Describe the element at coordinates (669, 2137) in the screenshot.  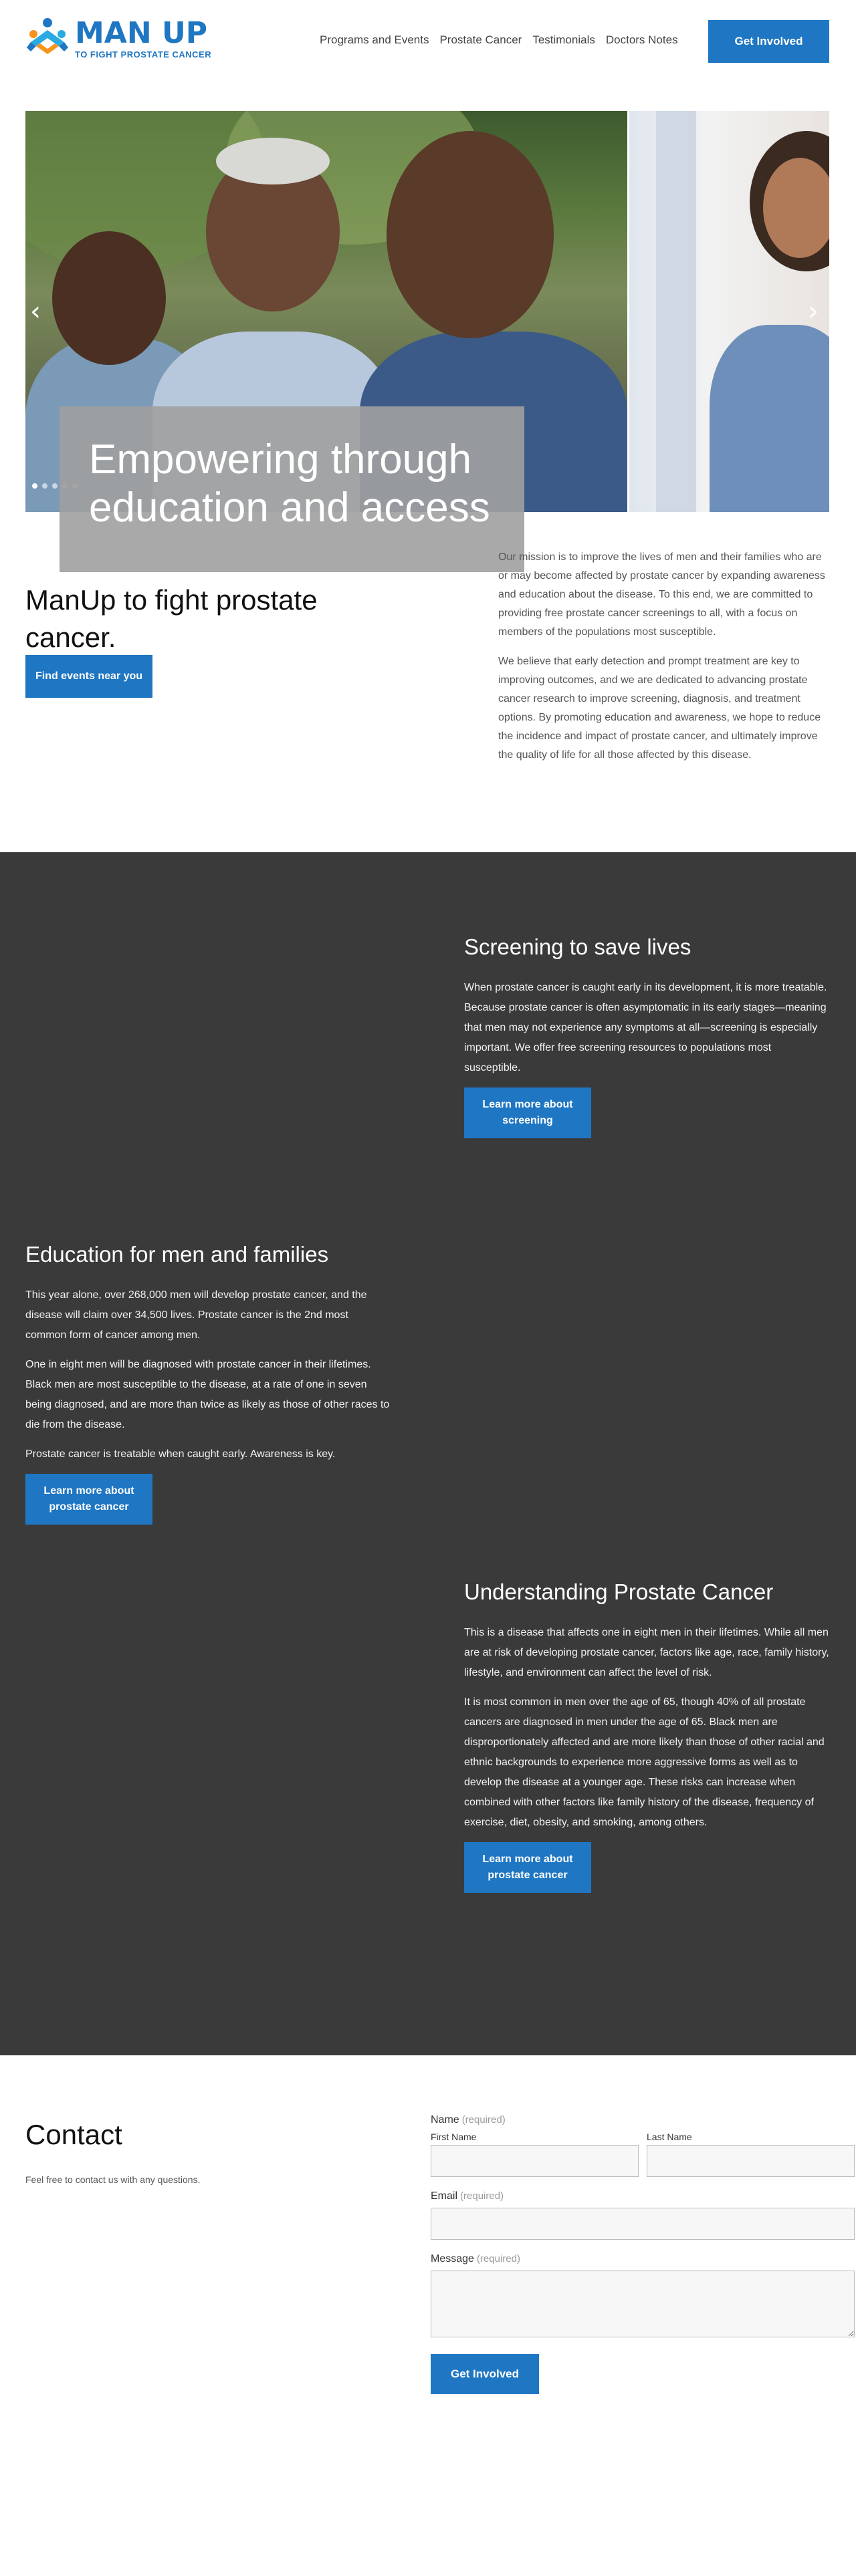
I see `last-name-label: Last Name` at that location.